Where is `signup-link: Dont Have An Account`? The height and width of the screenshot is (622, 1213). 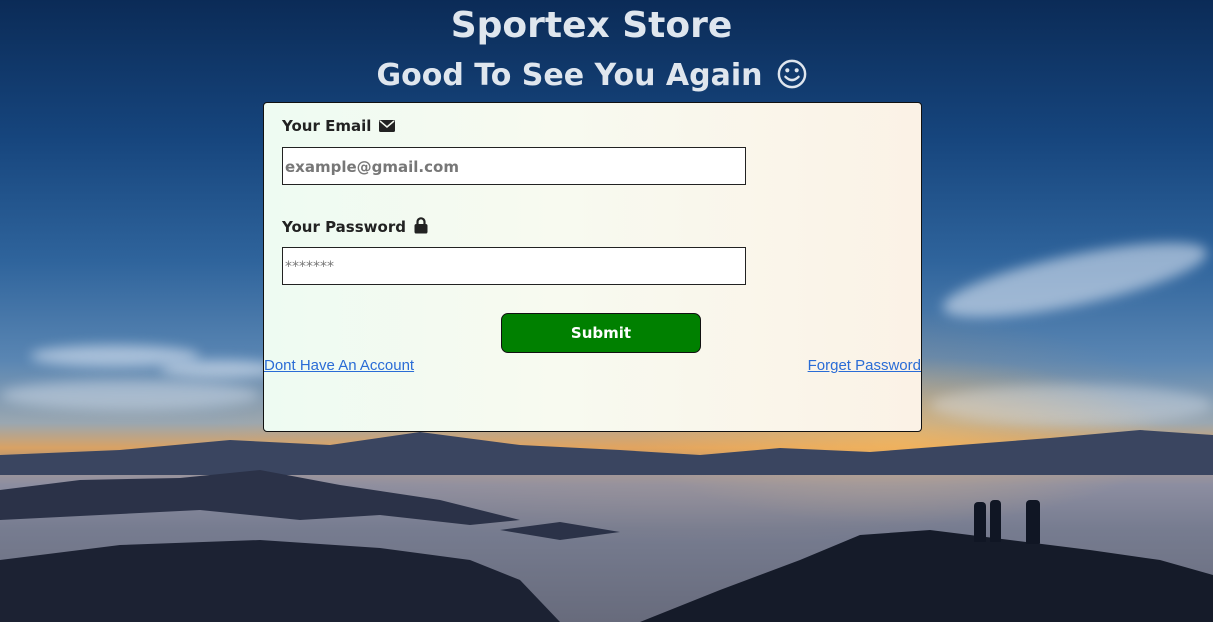
signup-link: Dont Have An Account is located at coordinates (339, 365).